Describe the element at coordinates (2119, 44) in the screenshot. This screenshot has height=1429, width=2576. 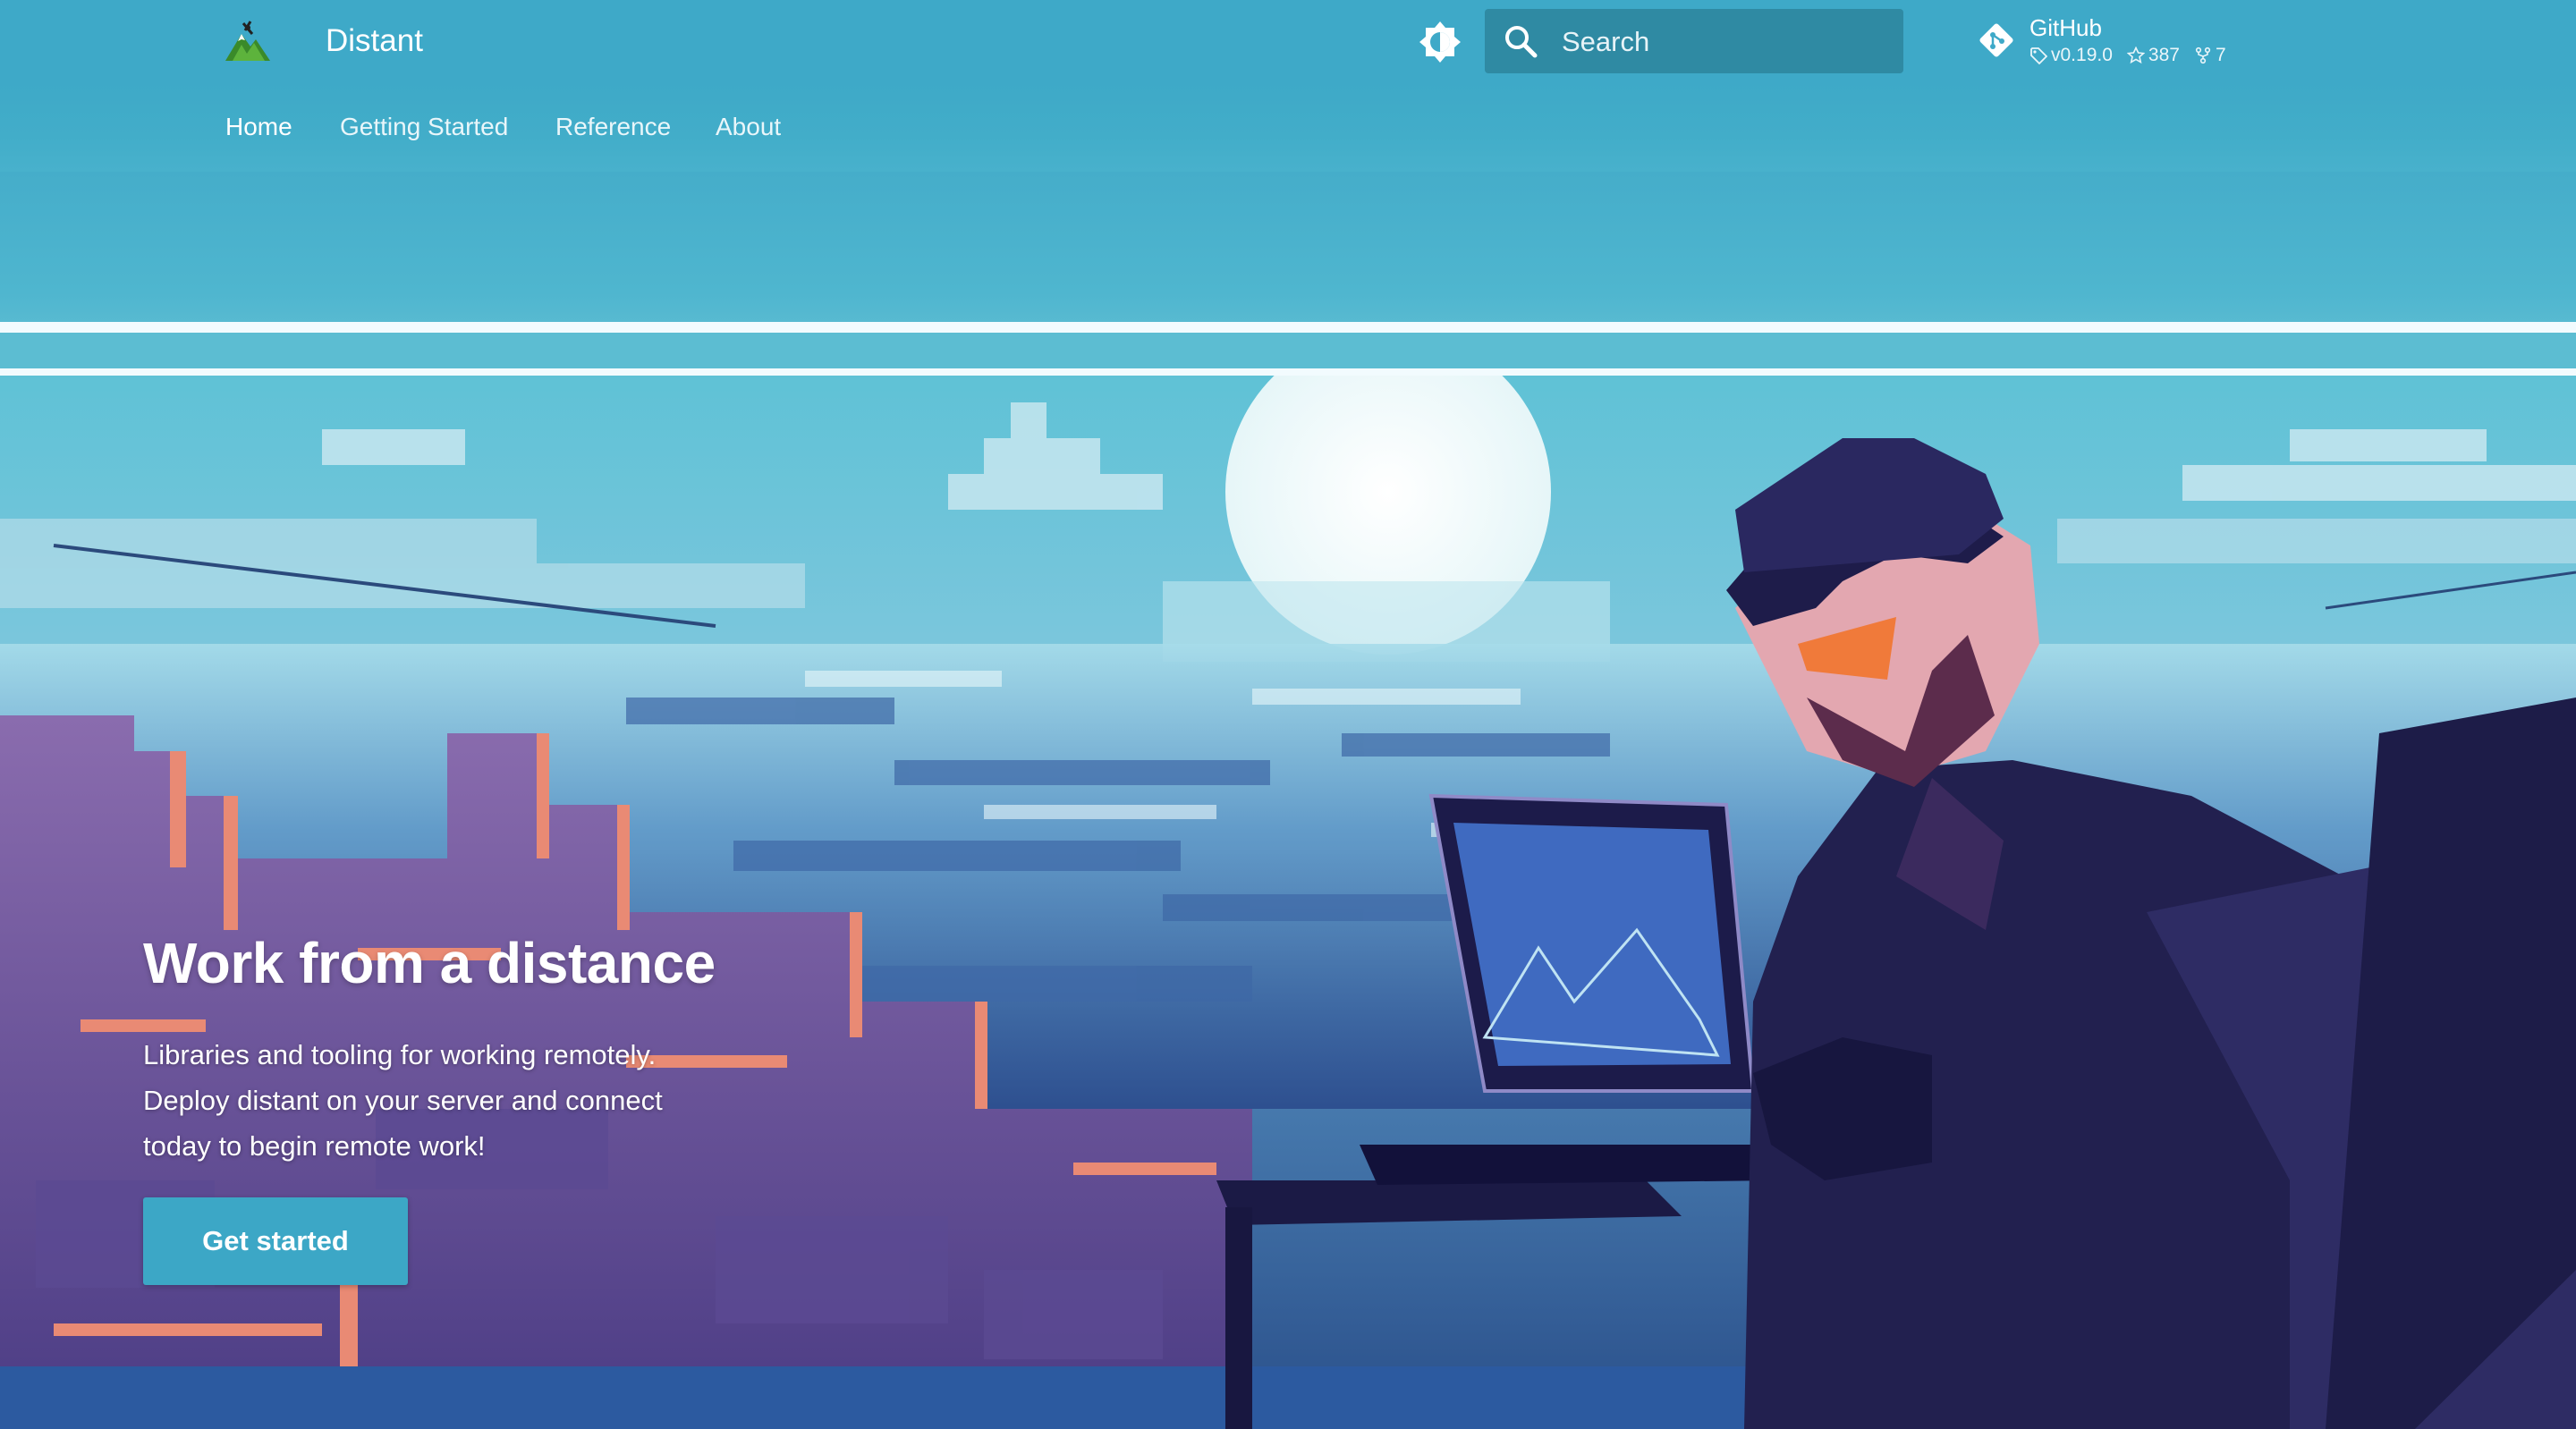
I see `repo-link: GitHub v0.19.0 387 7` at that location.